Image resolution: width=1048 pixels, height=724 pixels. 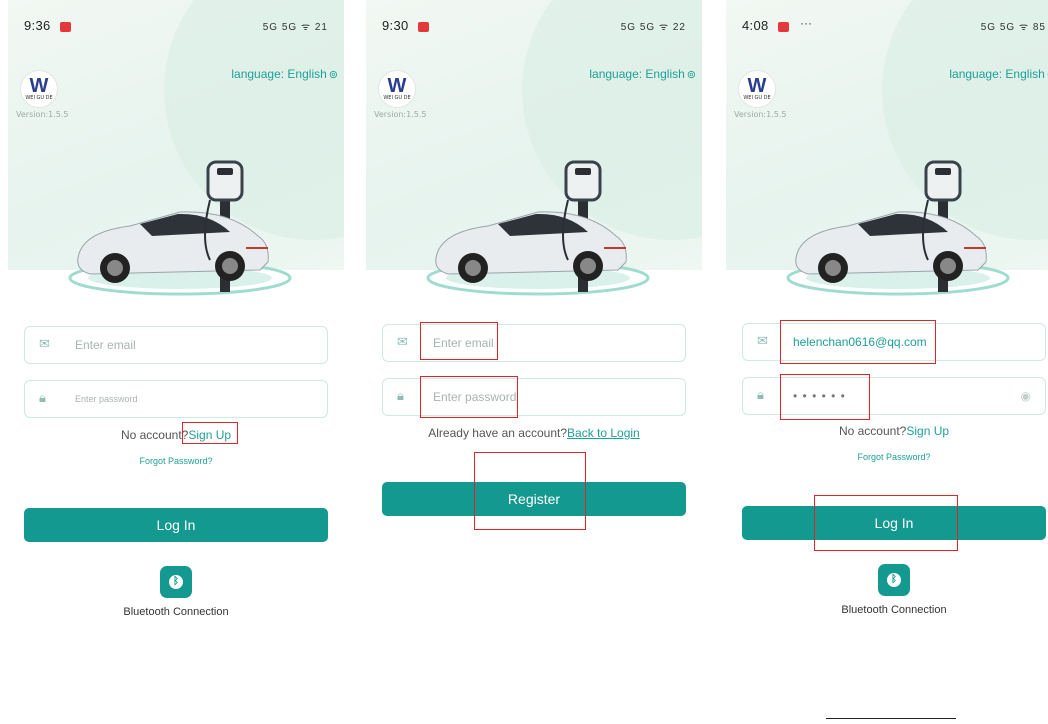 What do you see at coordinates (295, 27) in the screenshot?
I see `signal-battery: 5G 5G ᯤ 21` at bounding box center [295, 27].